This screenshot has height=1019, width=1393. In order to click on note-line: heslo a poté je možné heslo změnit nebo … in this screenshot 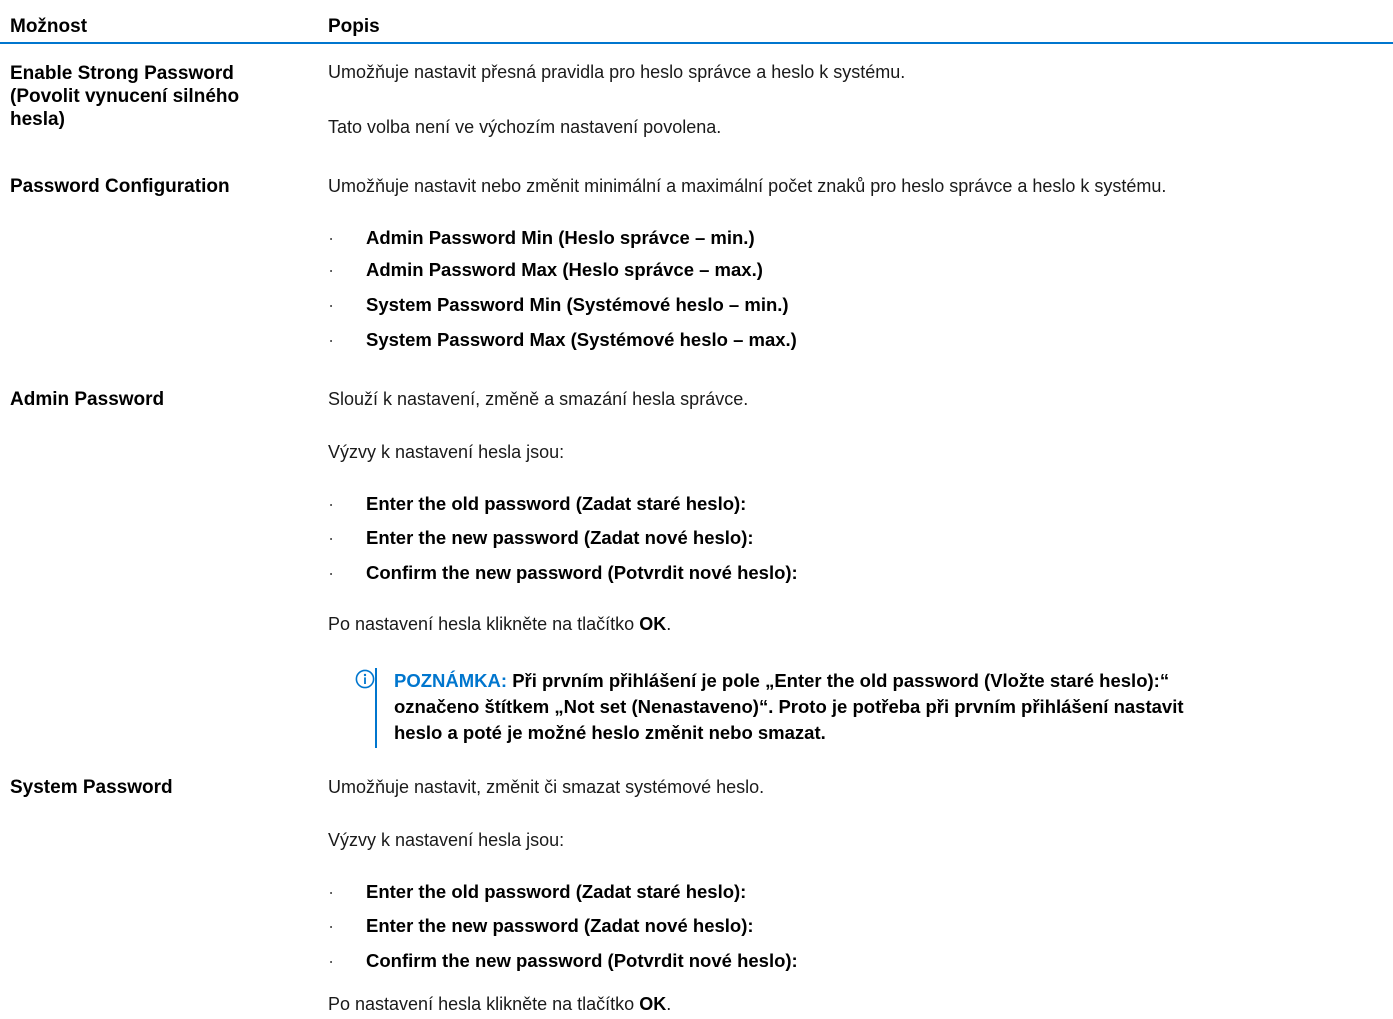, I will do `click(610, 732)`.